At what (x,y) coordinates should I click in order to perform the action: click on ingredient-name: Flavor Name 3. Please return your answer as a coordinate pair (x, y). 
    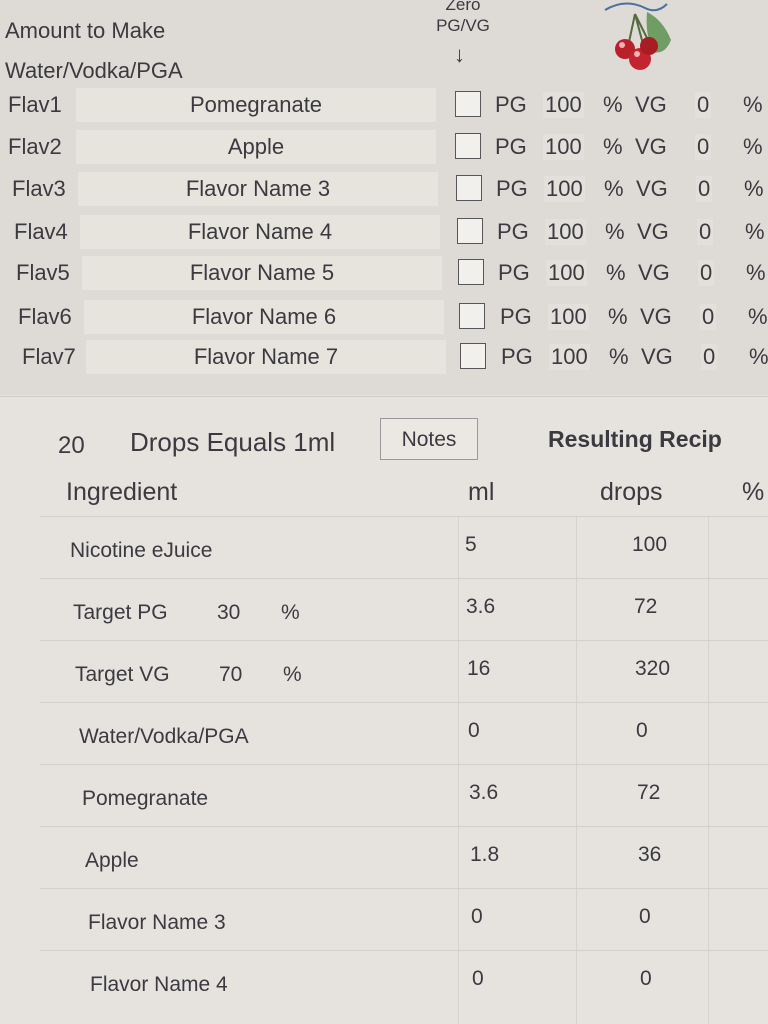
    Looking at the image, I should click on (157, 922).